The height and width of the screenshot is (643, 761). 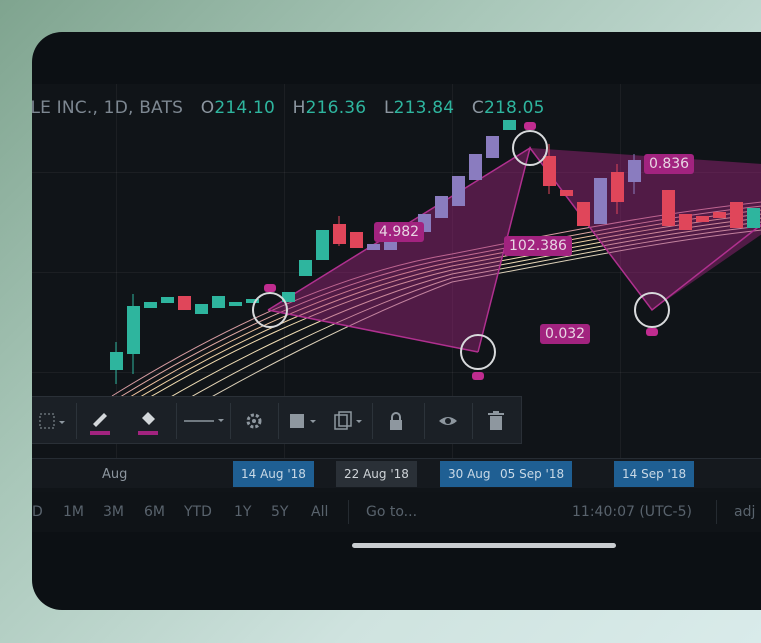 I want to click on home-indicator, so click(x=484, y=545).